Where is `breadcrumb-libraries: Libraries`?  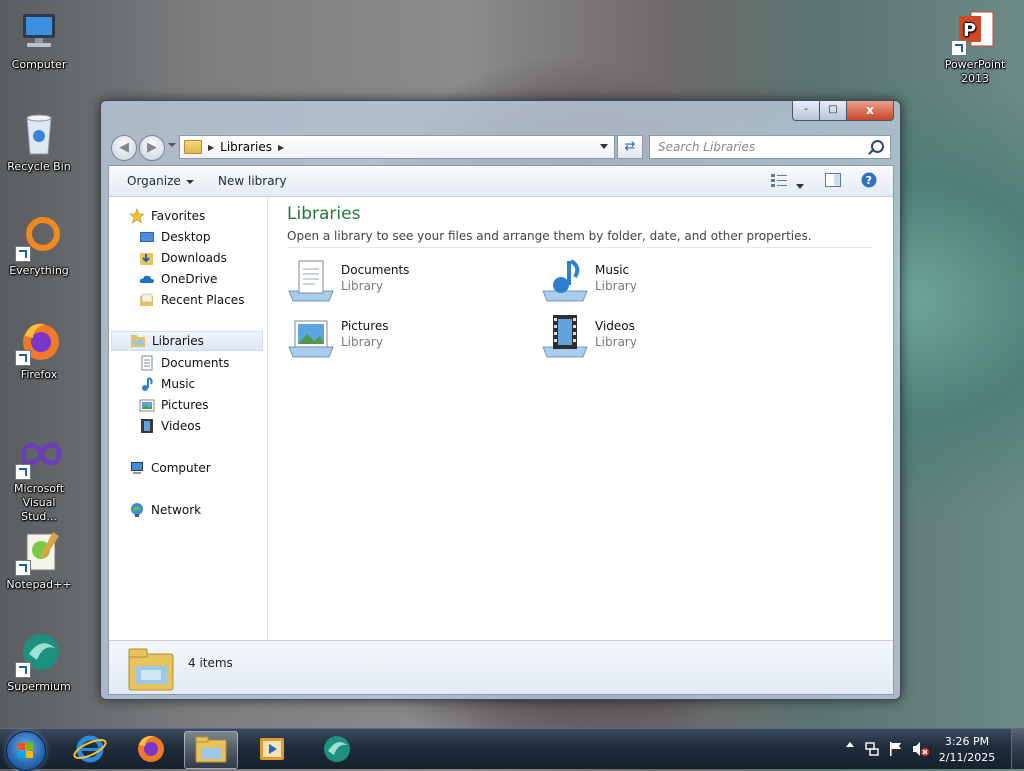 breadcrumb-libraries: Libraries is located at coordinates (246, 147).